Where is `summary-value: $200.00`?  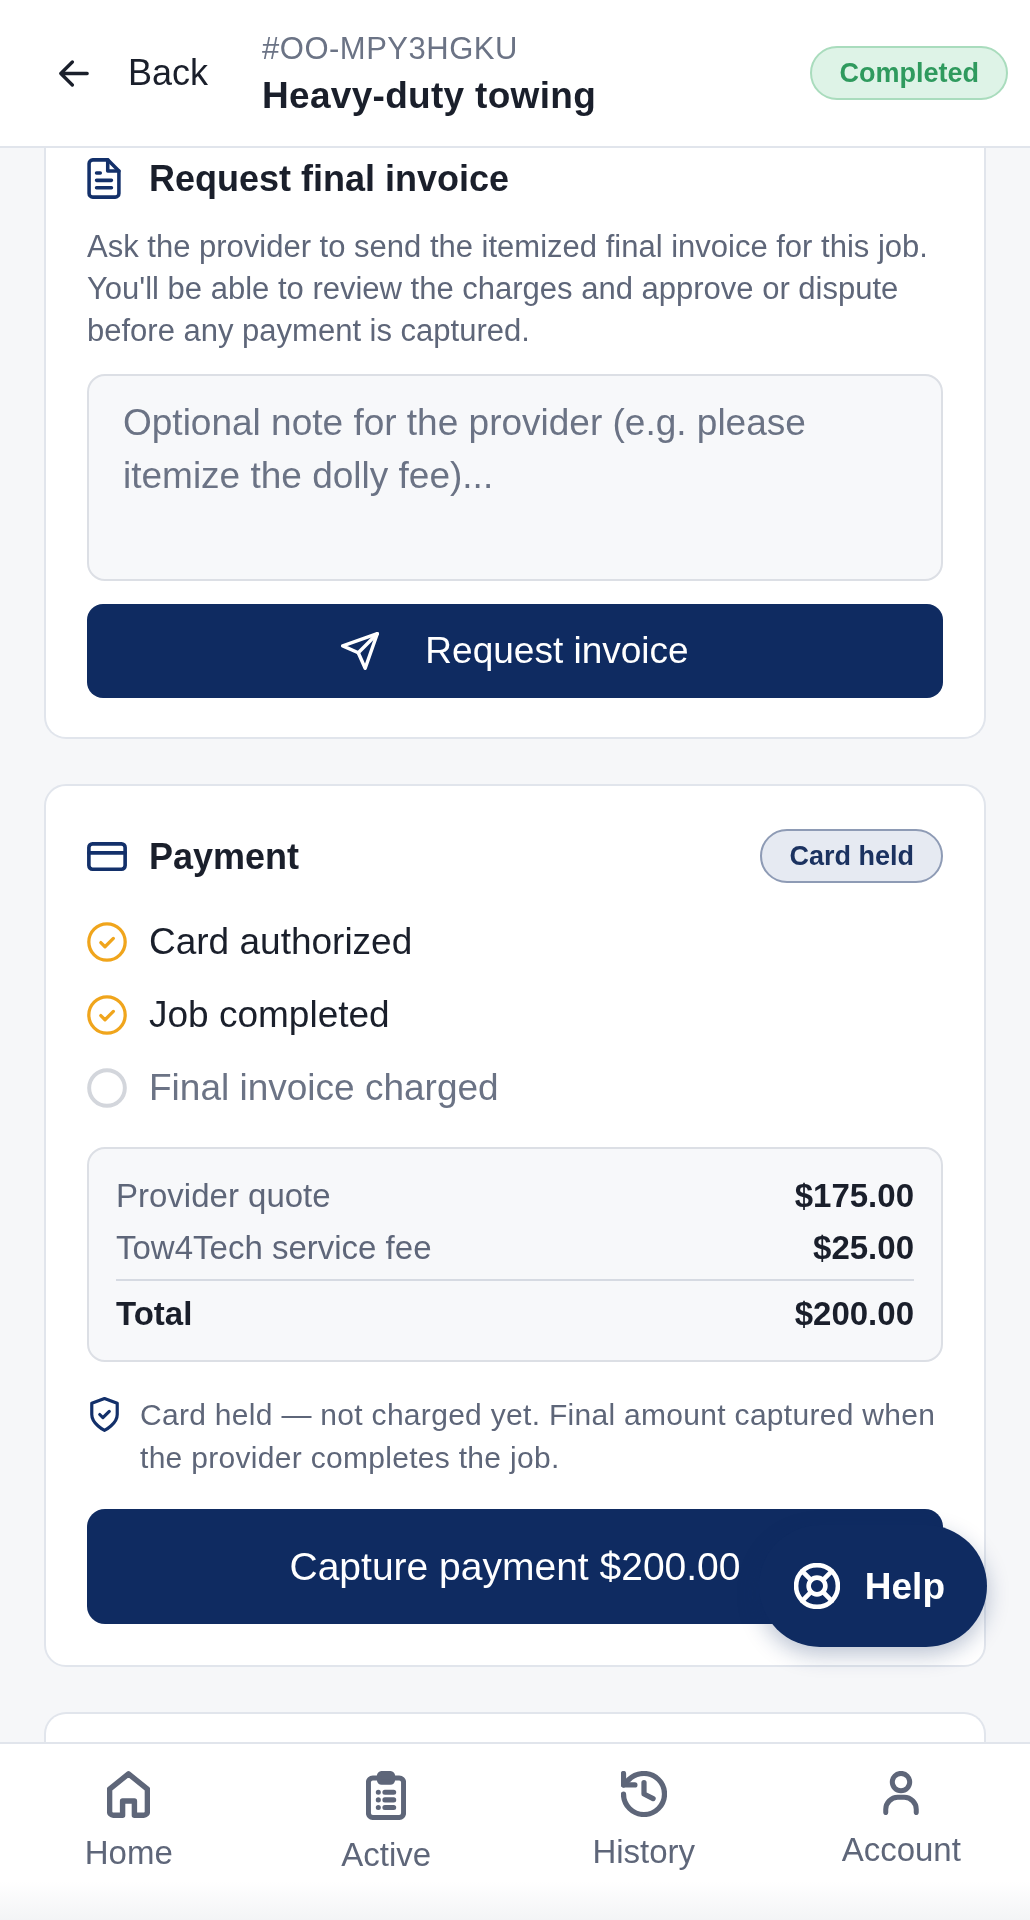
summary-value: $200.00 is located at coordinates (854, 1313).